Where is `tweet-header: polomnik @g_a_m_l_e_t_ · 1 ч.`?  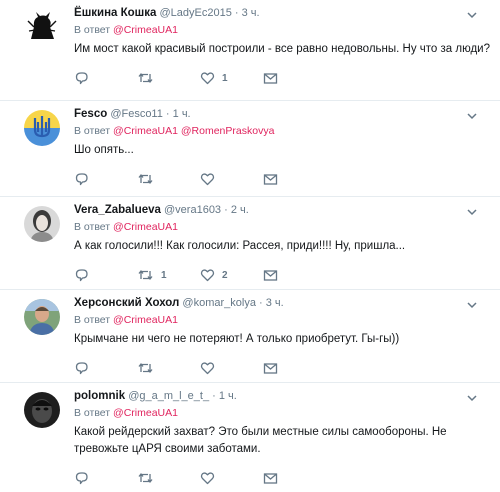
tweet-header: polomnik @g_a_m_l_e_t_ · 1 ч. is located at coordinates (282, 396).